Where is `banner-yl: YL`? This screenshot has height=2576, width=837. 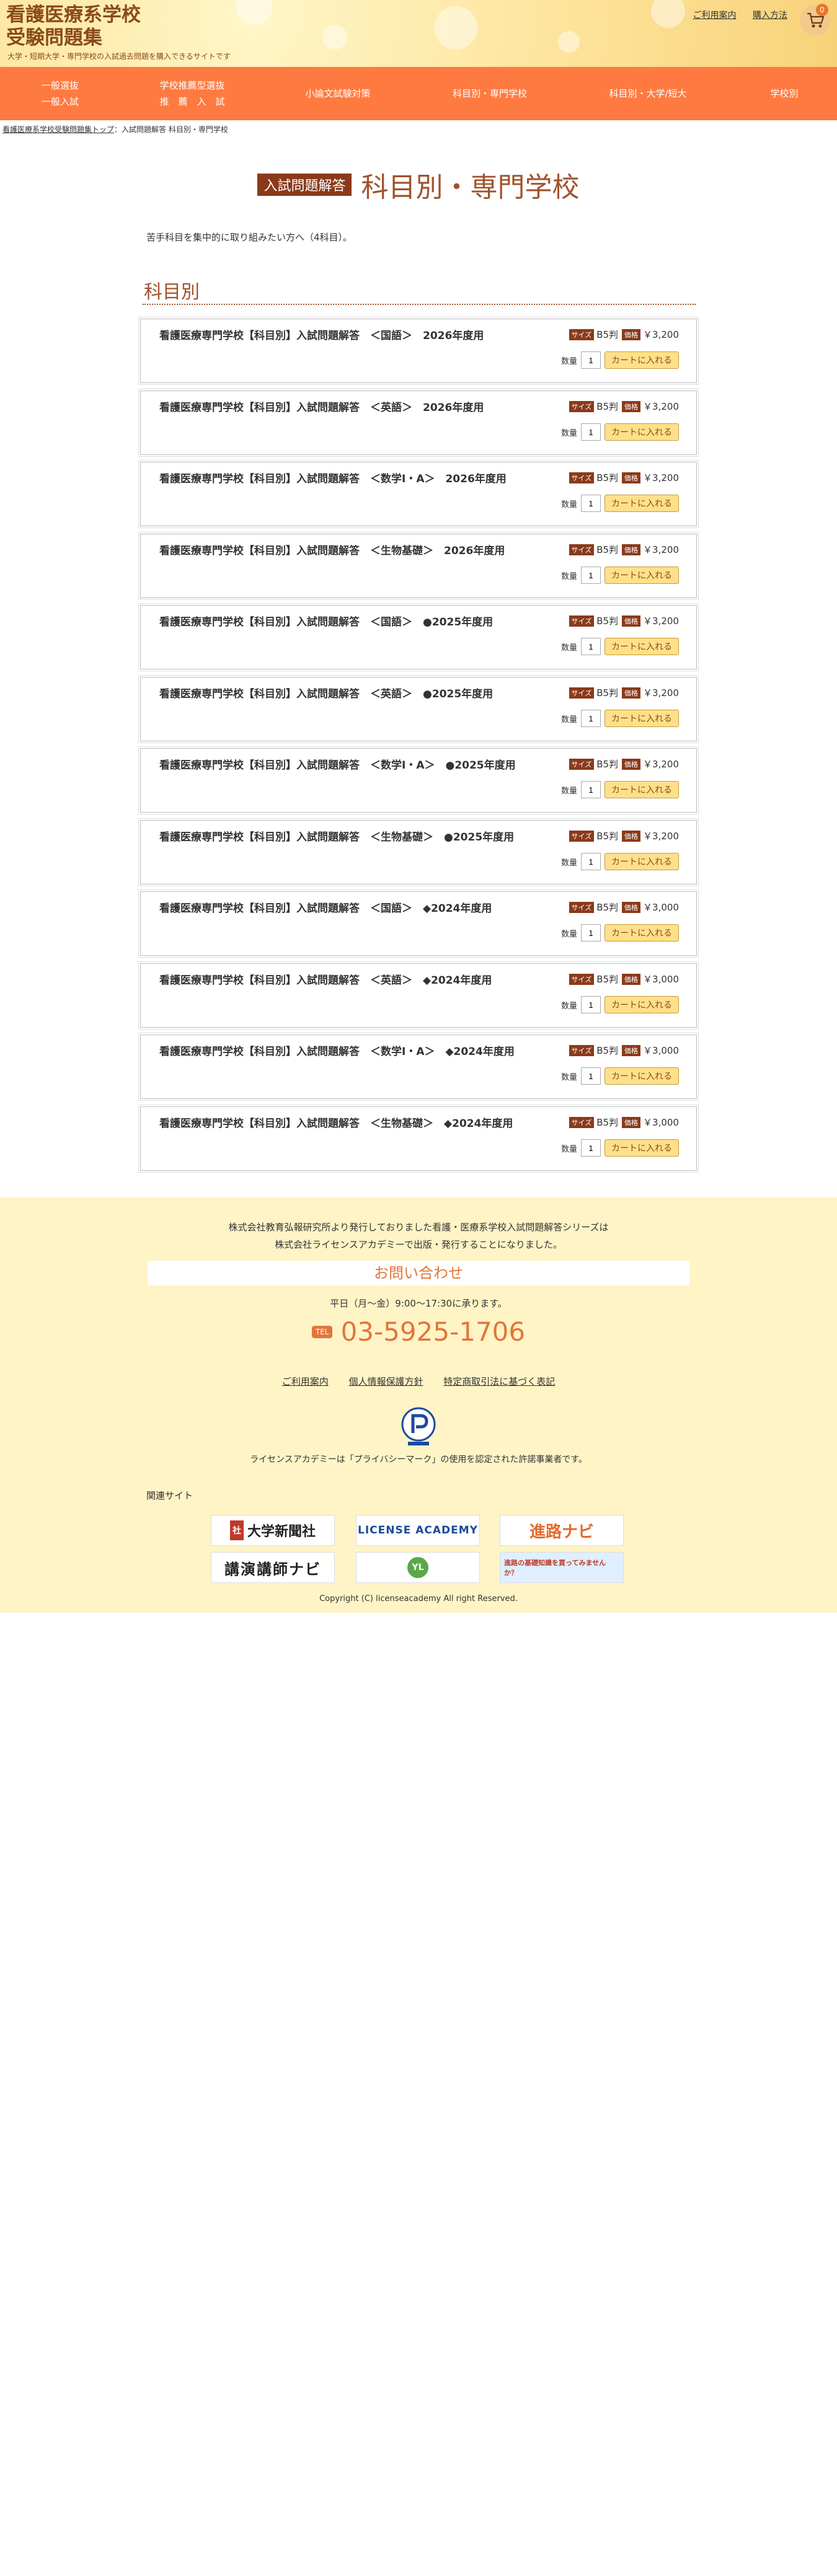 banner-yl: YL is located at coordinates (418, 1567).